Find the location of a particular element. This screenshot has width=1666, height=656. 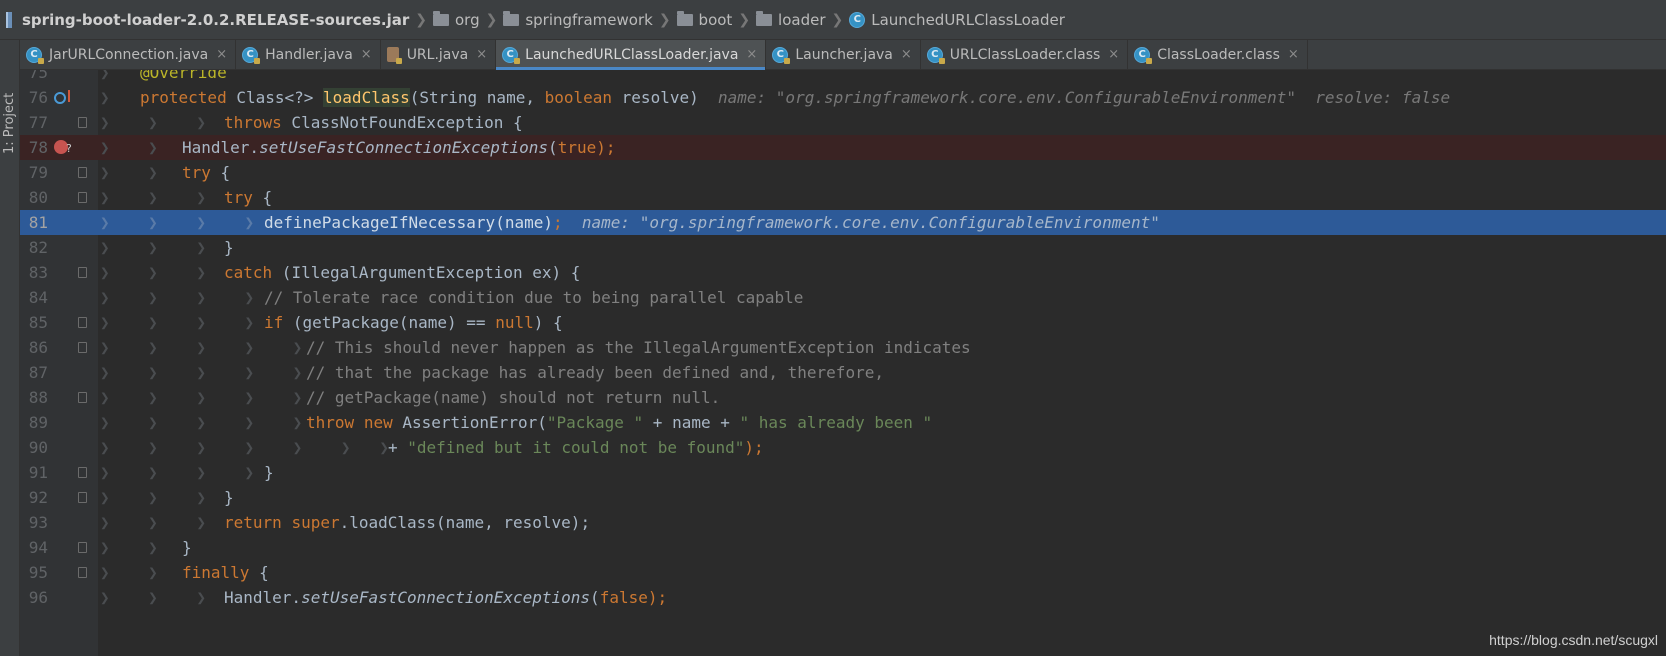

indent-guides: ❯ ❯ ❯ ❯ ❯ ❯ ❯ is located at coordinates (244, 447).